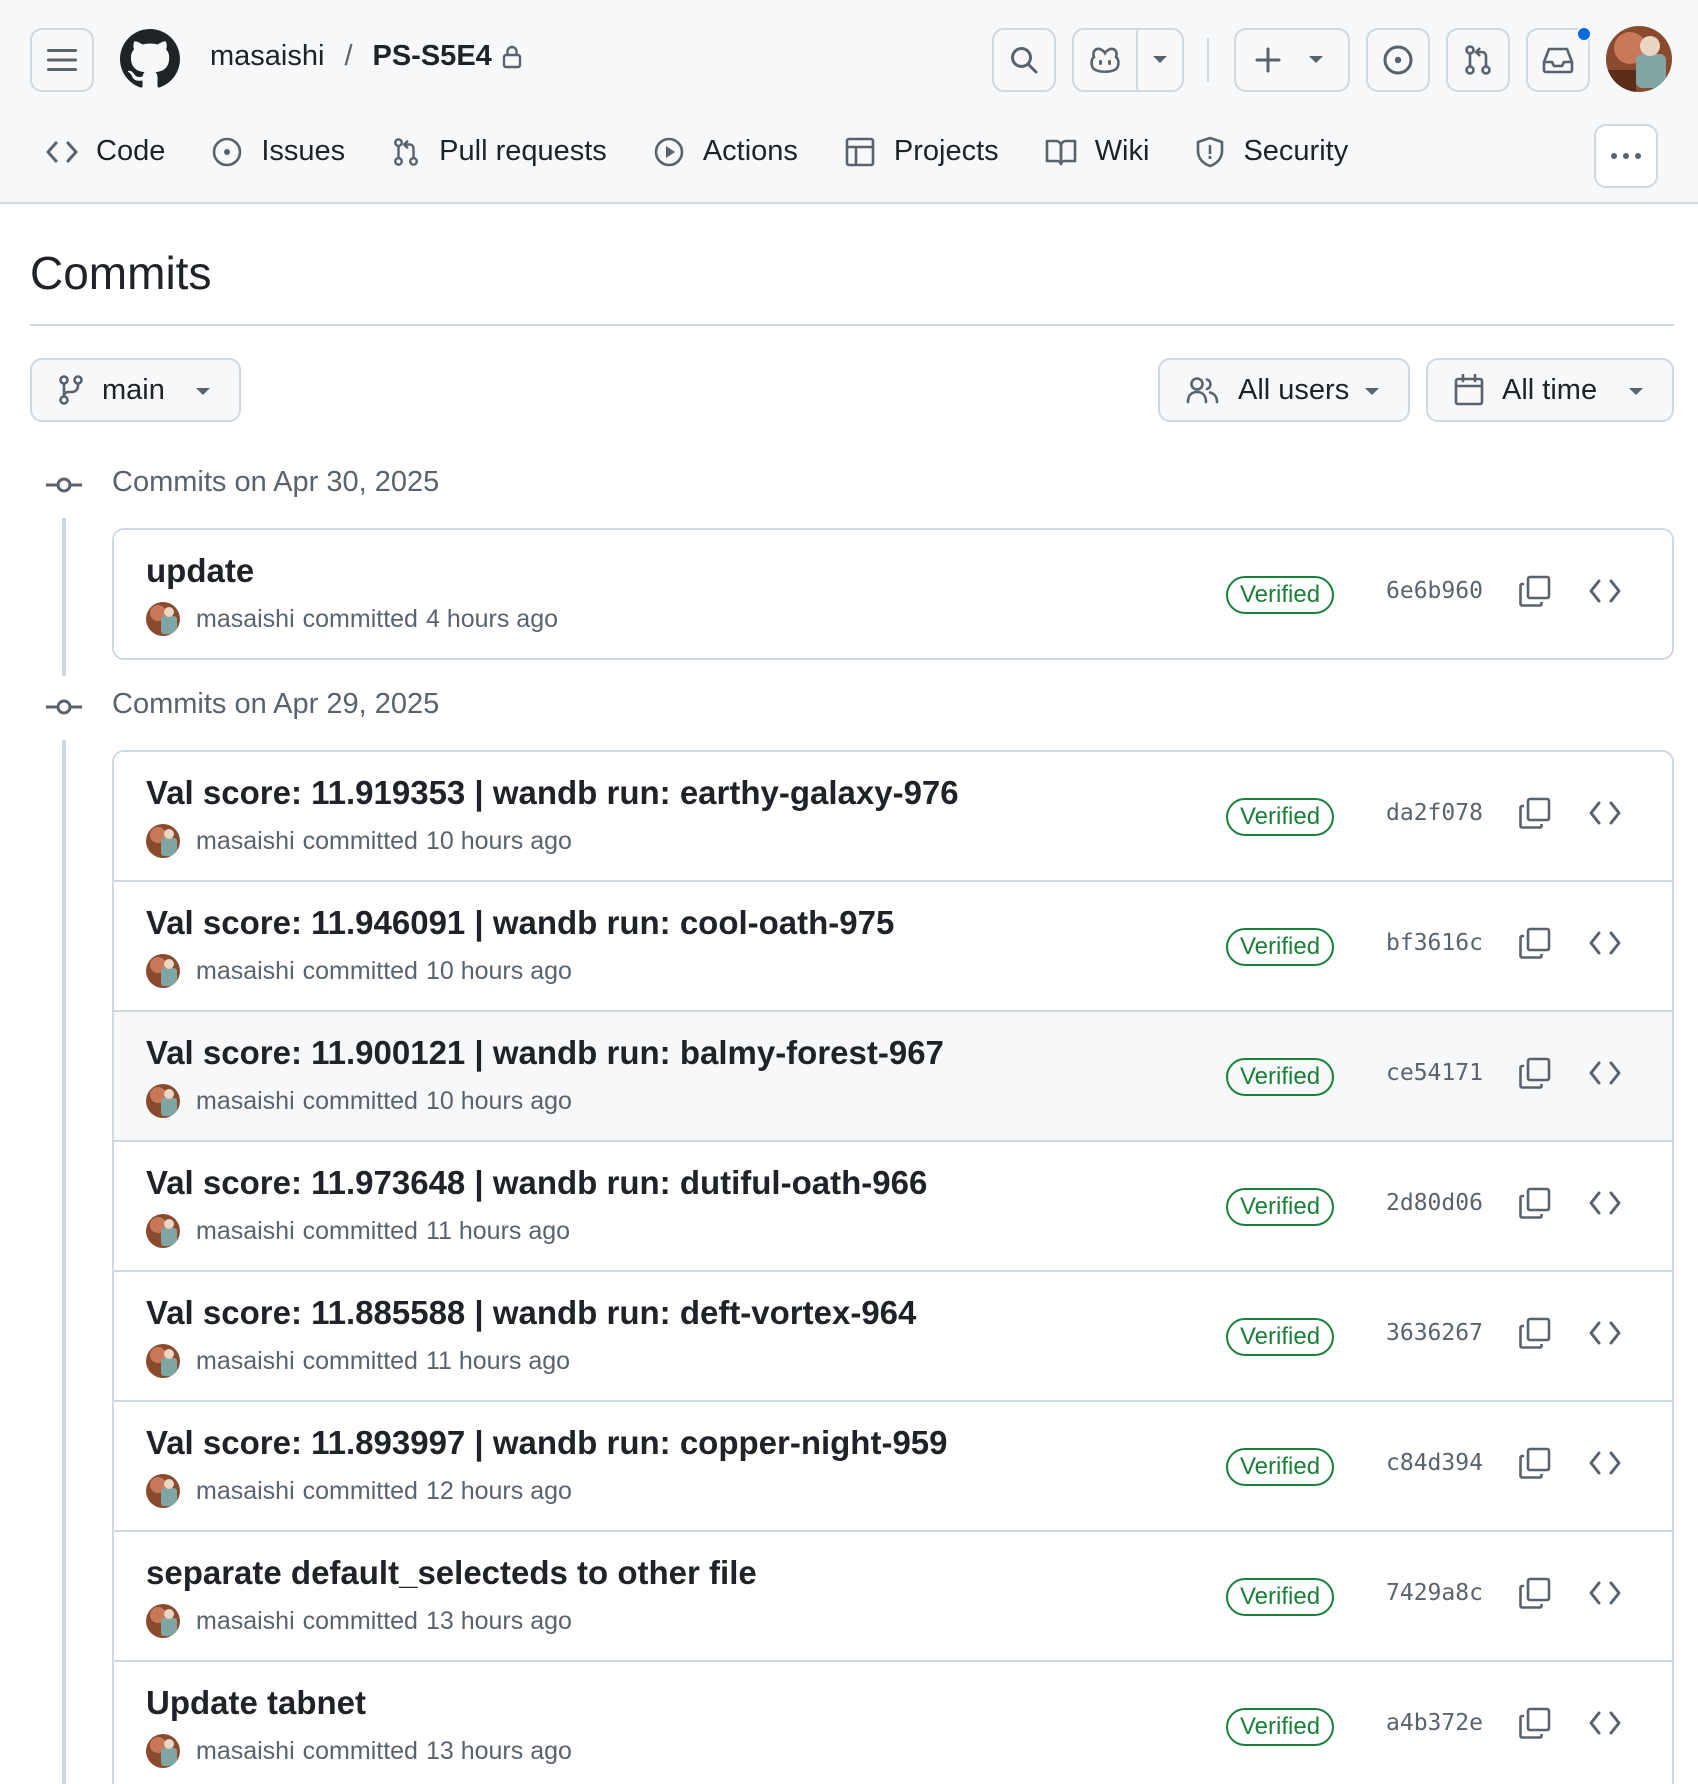 This screenshot has height=1784, width=1698. What do you see at coordinates (1434, 1333) in the screenshot?
I see `commit-sha-link: 3636267` at bounding box center [1434, 1333].